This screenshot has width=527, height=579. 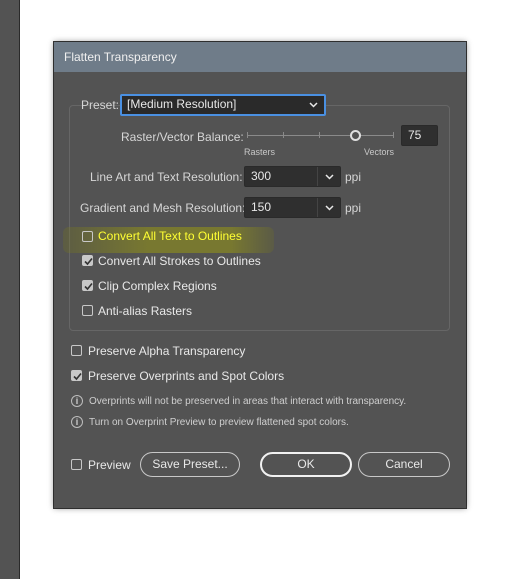 I want to click on dialog-title: Flatten Transparency, so click(x=260, y=57).